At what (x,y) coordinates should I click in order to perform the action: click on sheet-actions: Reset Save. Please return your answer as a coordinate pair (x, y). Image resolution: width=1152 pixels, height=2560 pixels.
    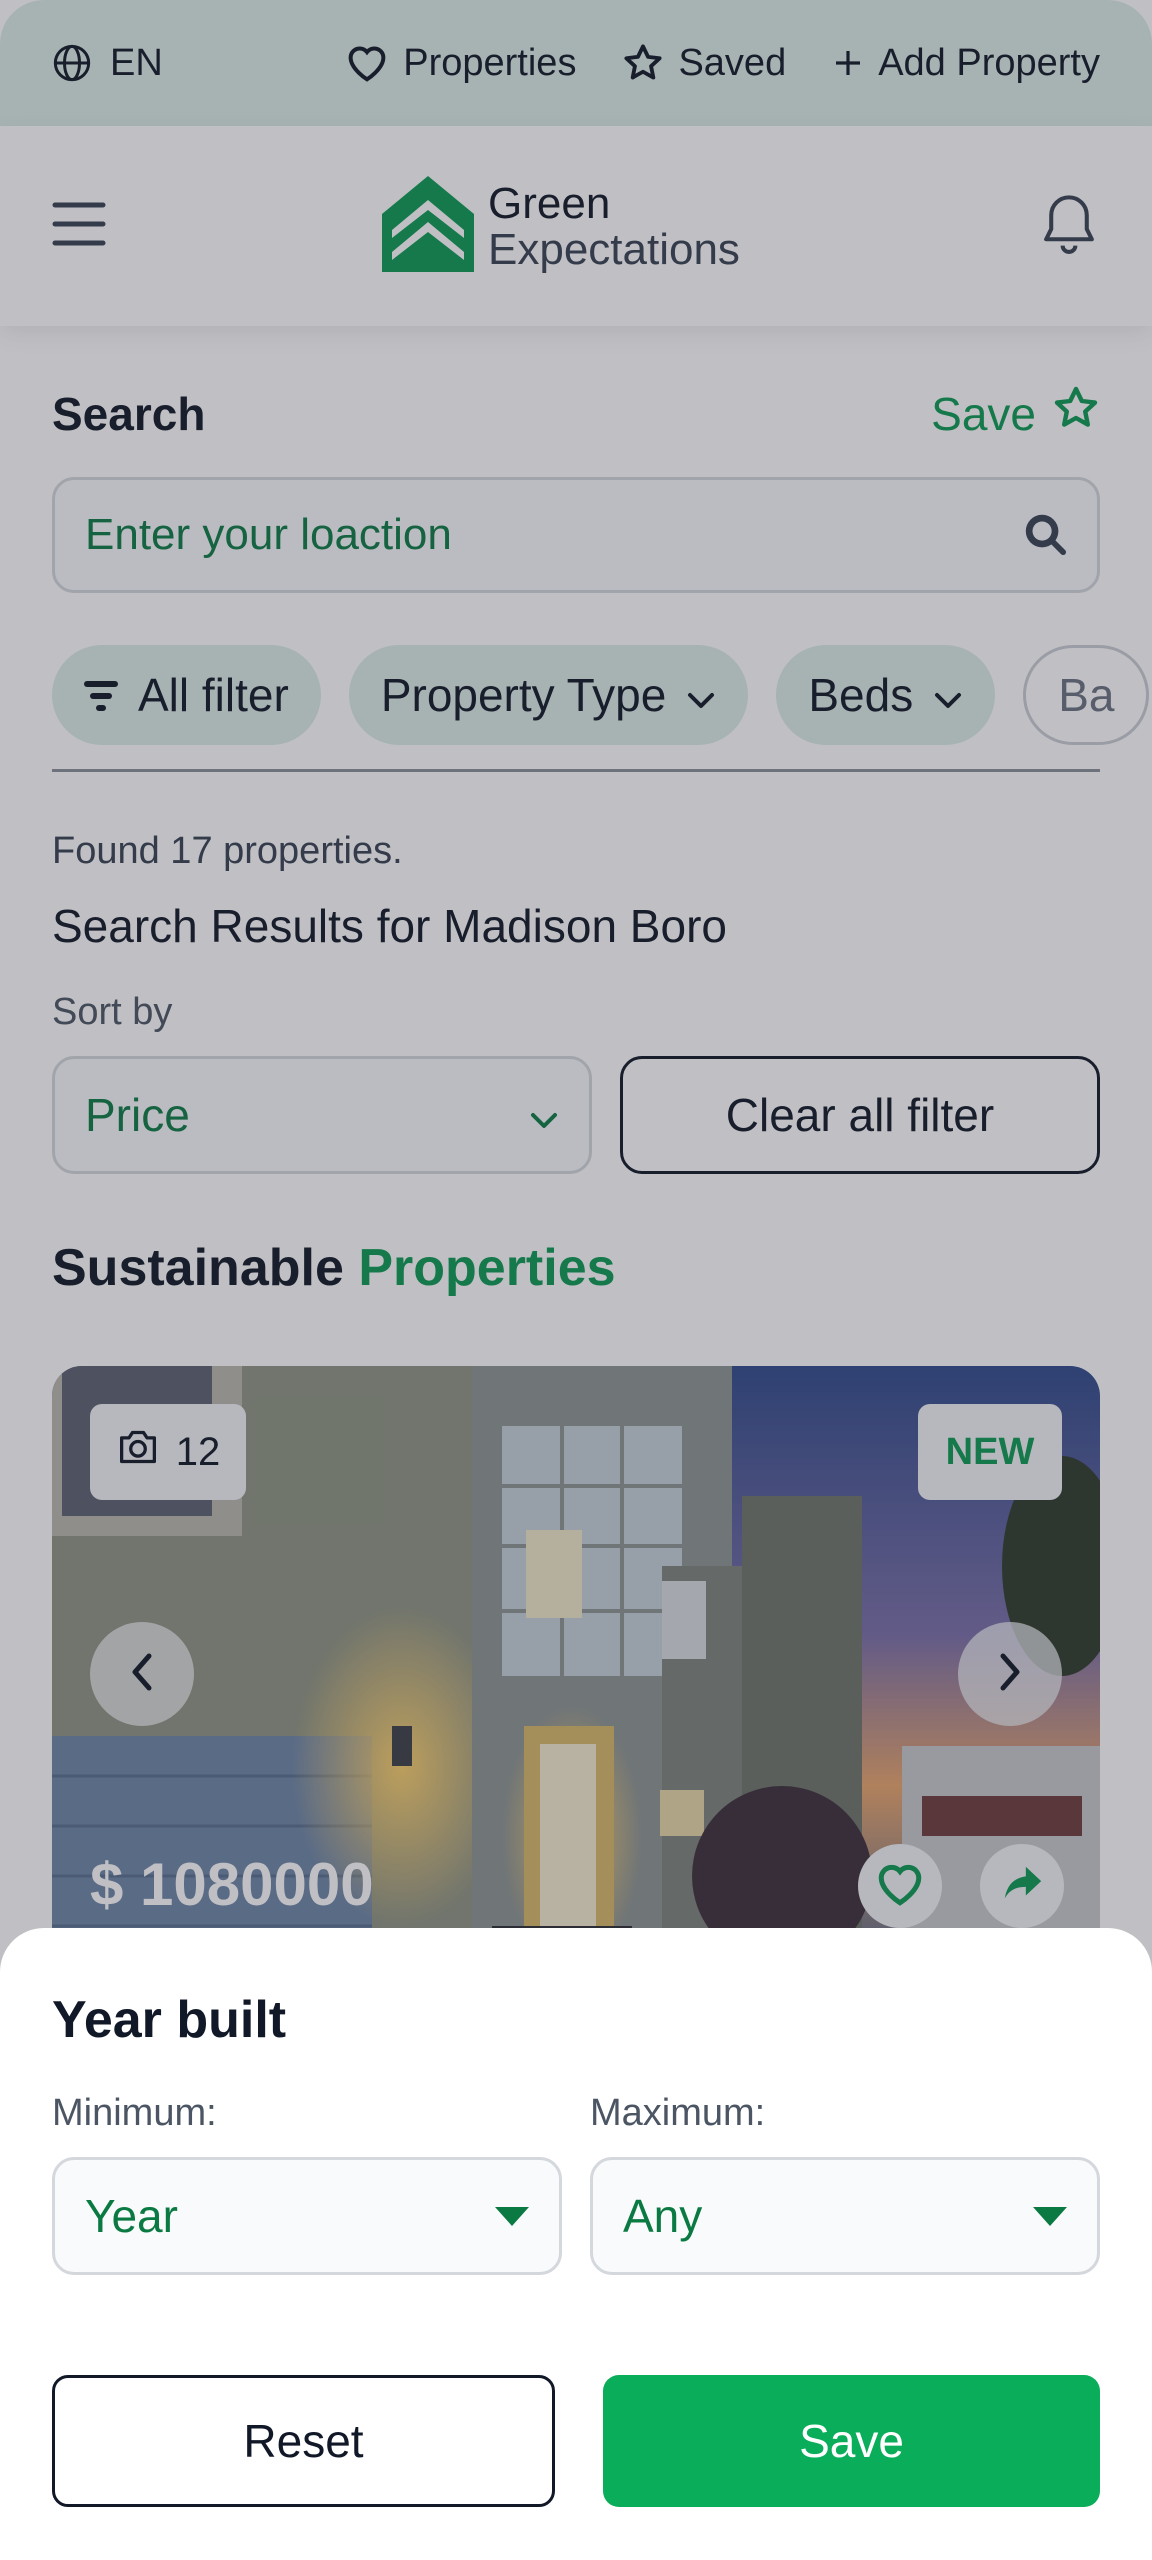
    Looking at the image, I should click on (576, 2441).